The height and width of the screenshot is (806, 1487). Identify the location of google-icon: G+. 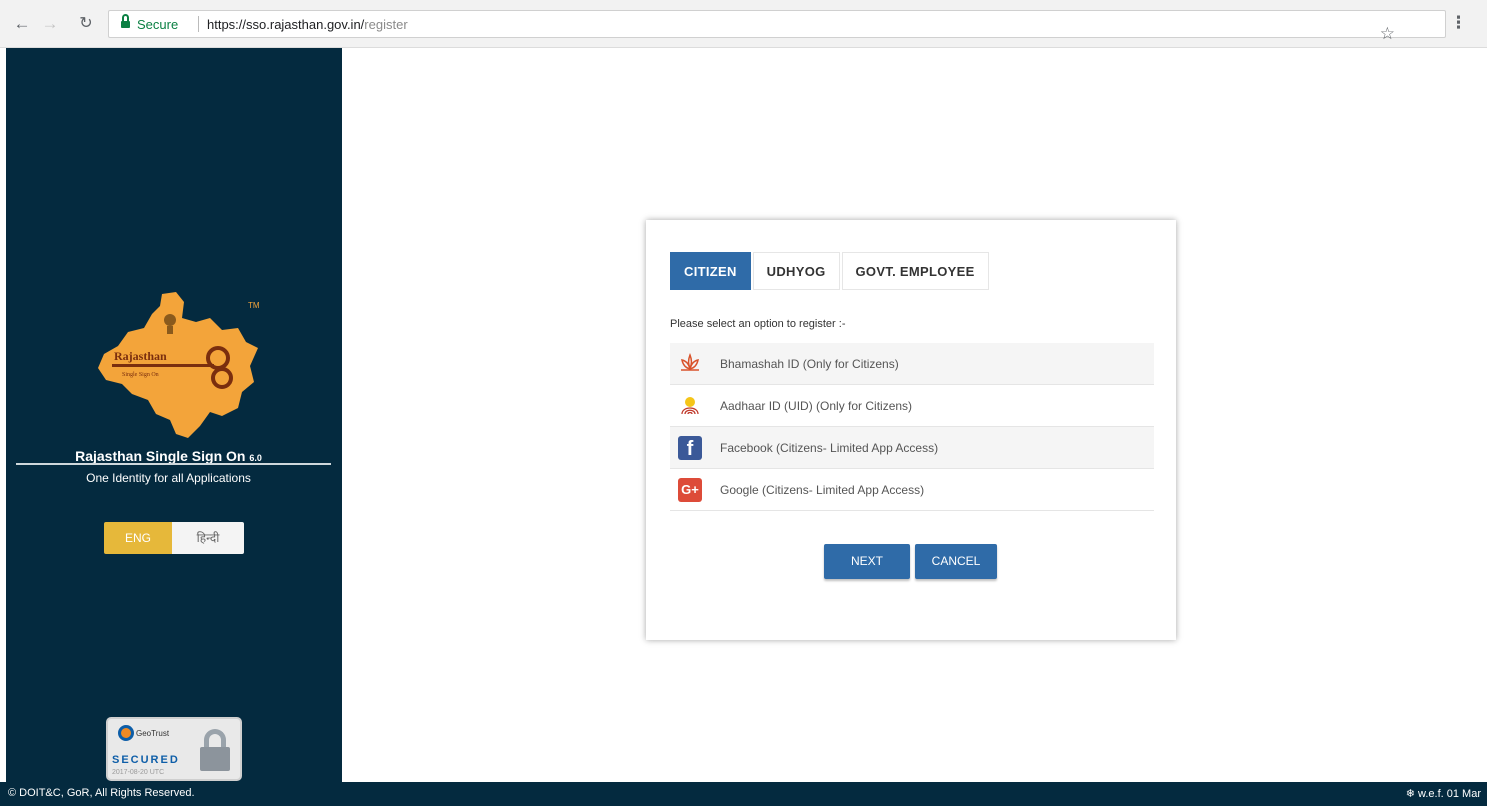
(690, 490).